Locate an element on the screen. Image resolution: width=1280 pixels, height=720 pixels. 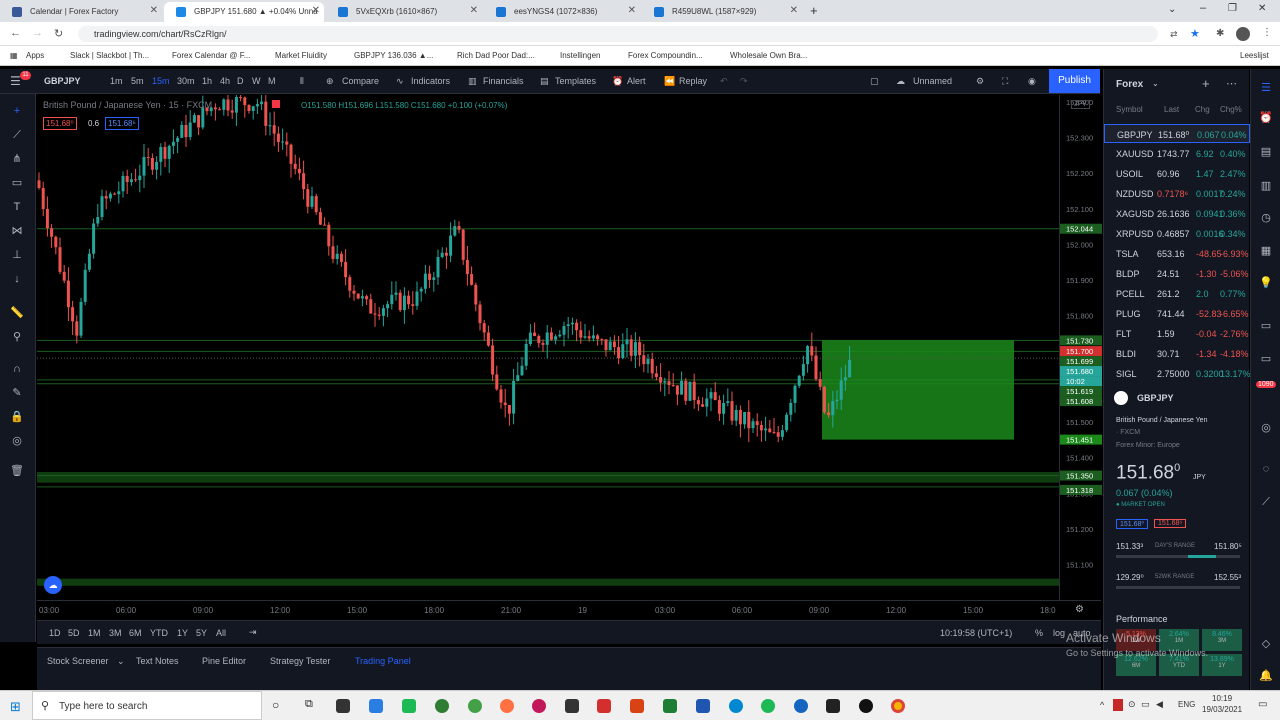
window-close-icon: ✕ is located at coordinates (1262, 8).